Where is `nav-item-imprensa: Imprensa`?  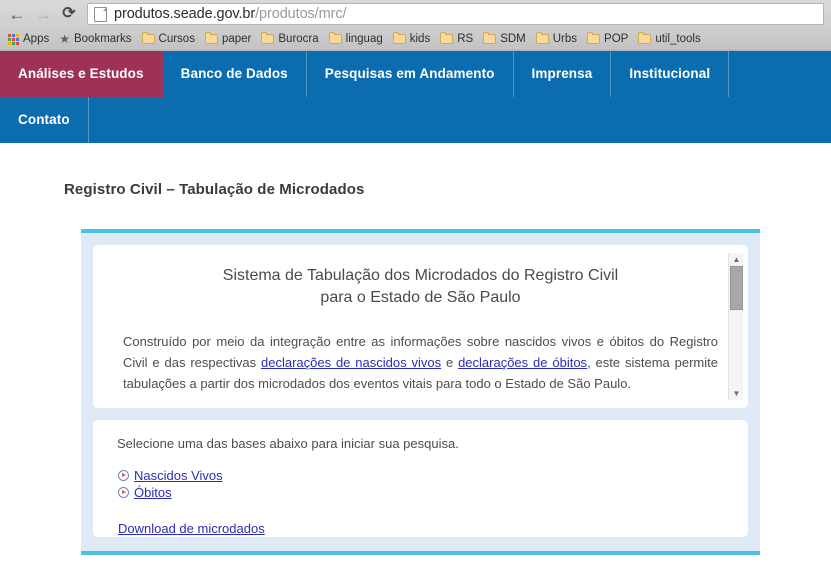 nav-item-imprensa: Imprensa is located at coordinates (563, 74).